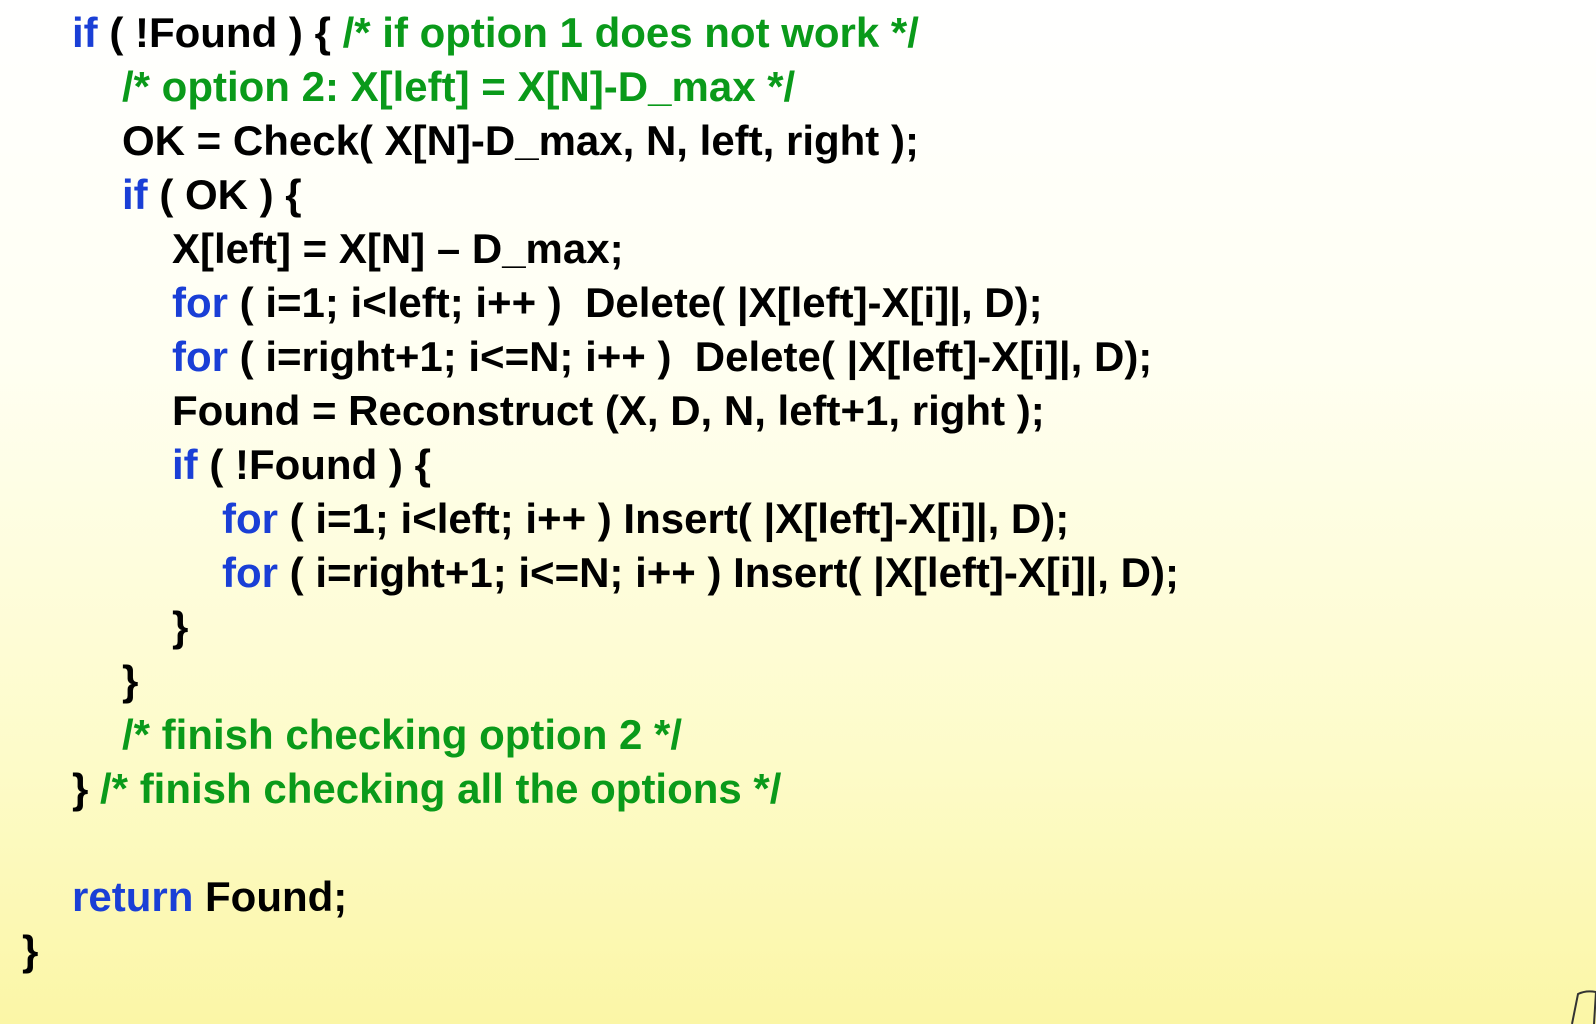 This screenshot has width=1596, height=1024. Describe the element at coordinates (270, 896) in the screenshot. I see `code-text: Found;` at that location.